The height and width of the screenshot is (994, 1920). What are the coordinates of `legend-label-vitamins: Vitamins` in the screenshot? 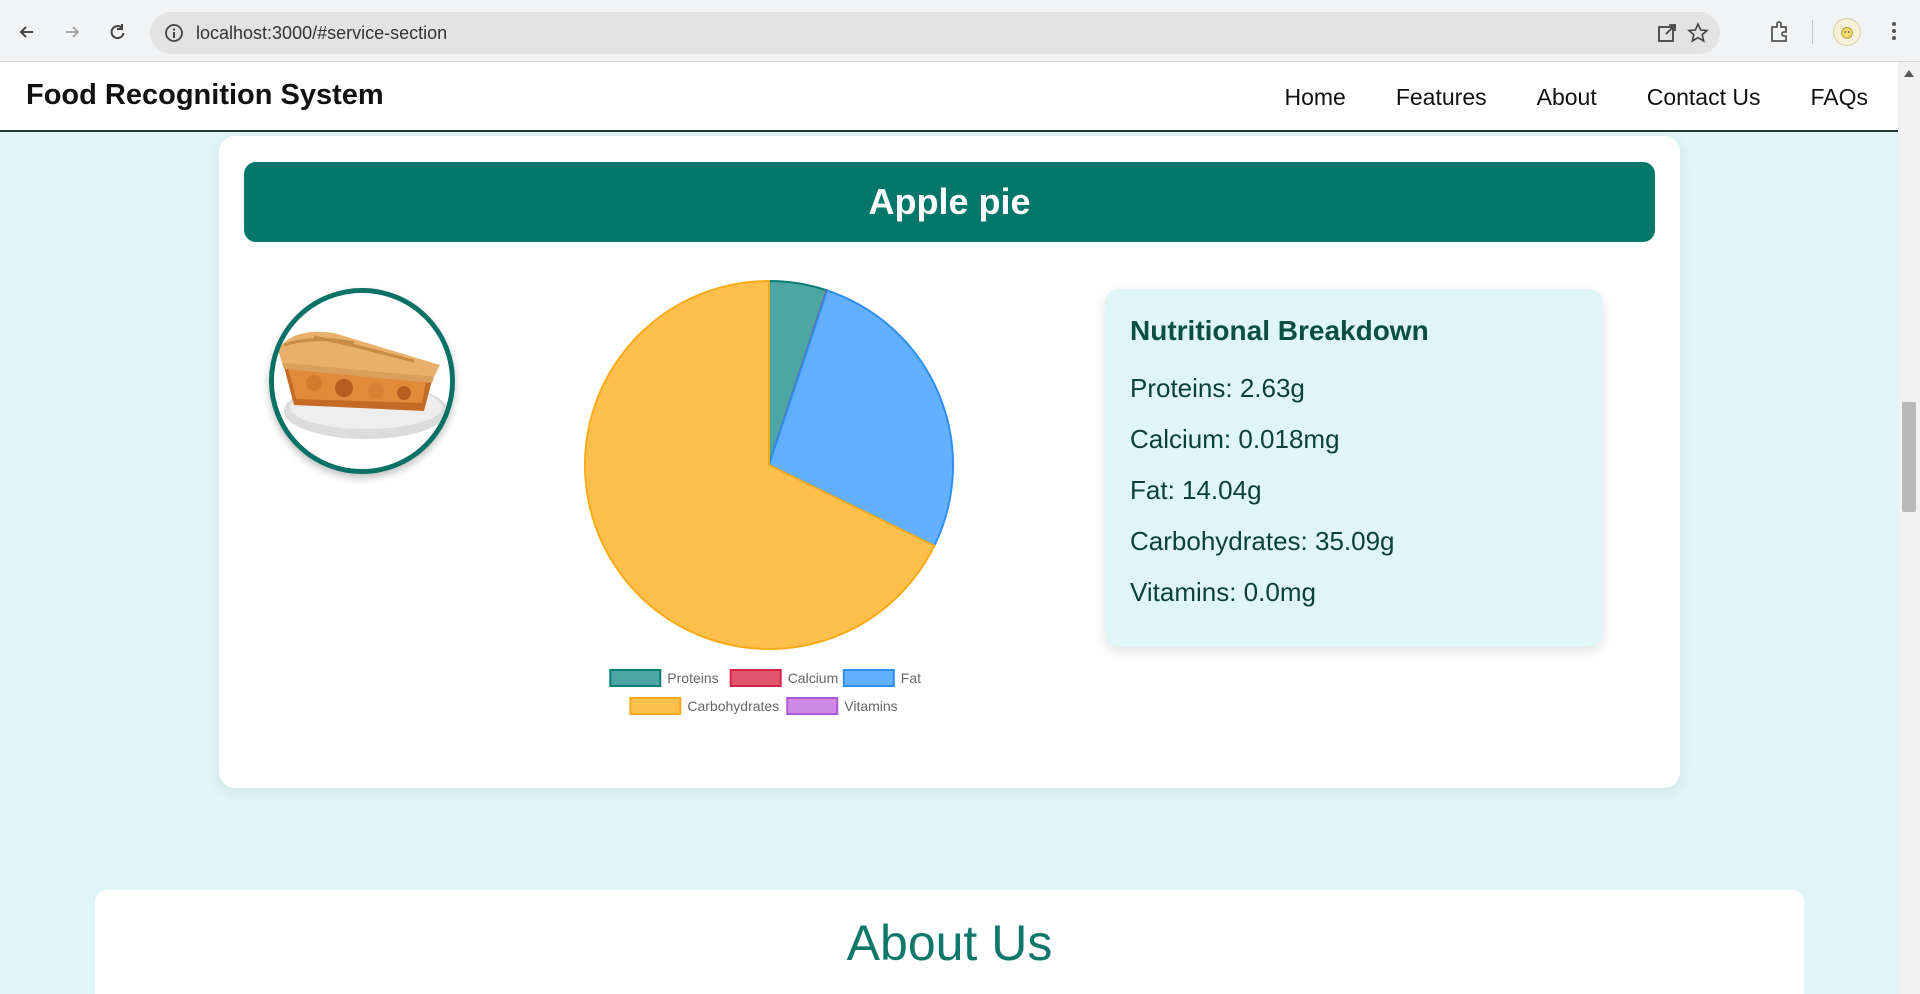 It's located at (870, 706).